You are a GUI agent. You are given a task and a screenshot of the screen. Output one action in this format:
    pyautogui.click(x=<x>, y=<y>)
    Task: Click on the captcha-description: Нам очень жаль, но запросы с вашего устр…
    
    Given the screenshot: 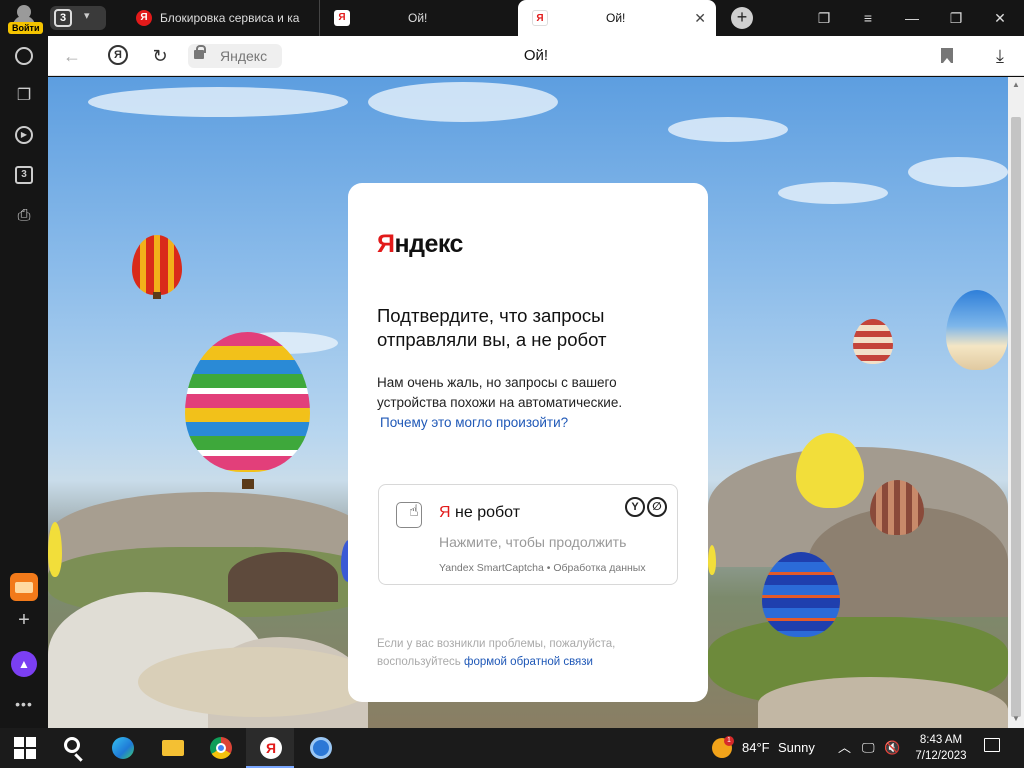 What is the action you would take?
    pyautogui.click(x=500, y=392)
    